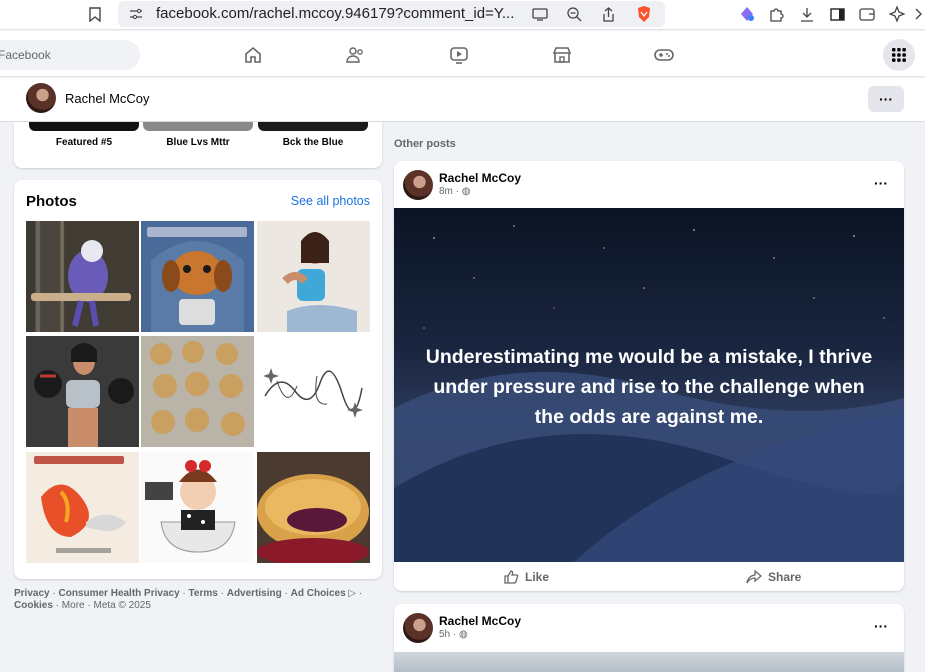 The height and width of the screenshot is (672, 925). Describe the element at coordinates (70, 55) in the screenshot. I see `search-input: Facebook` at that location.